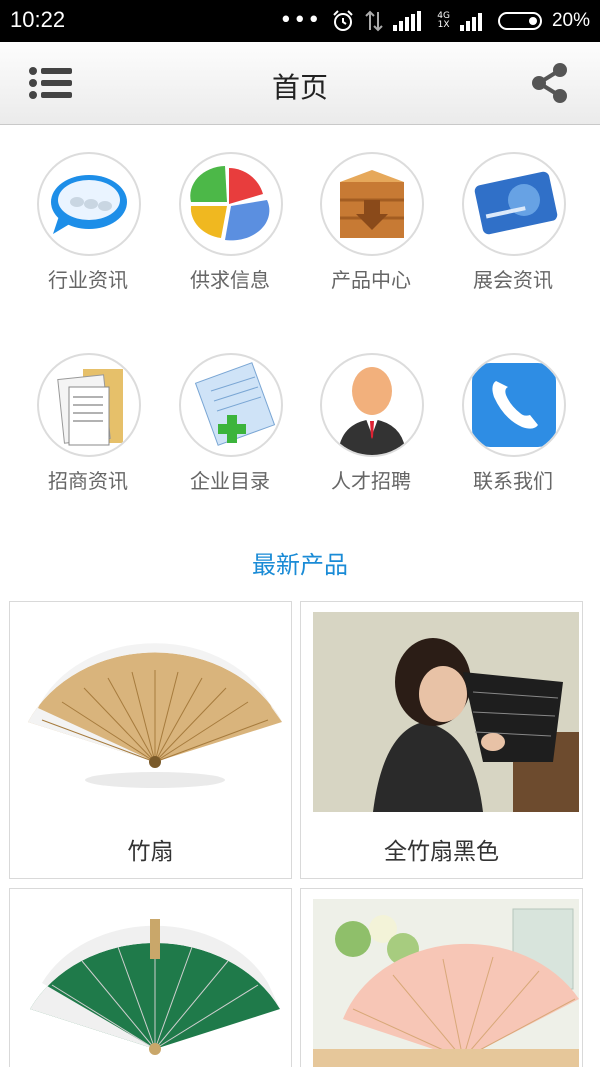 The image size is (600, 1067). Describe the element at coordinates (514, 405) in the screenshot. I see `phone-icon` at that location.